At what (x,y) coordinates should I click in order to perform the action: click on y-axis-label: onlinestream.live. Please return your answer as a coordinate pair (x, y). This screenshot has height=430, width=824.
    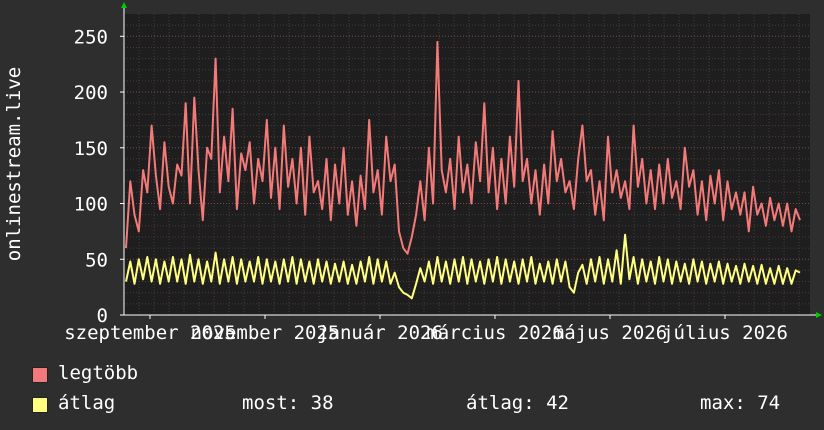
    Looking at the image, I should click on (14, 164).